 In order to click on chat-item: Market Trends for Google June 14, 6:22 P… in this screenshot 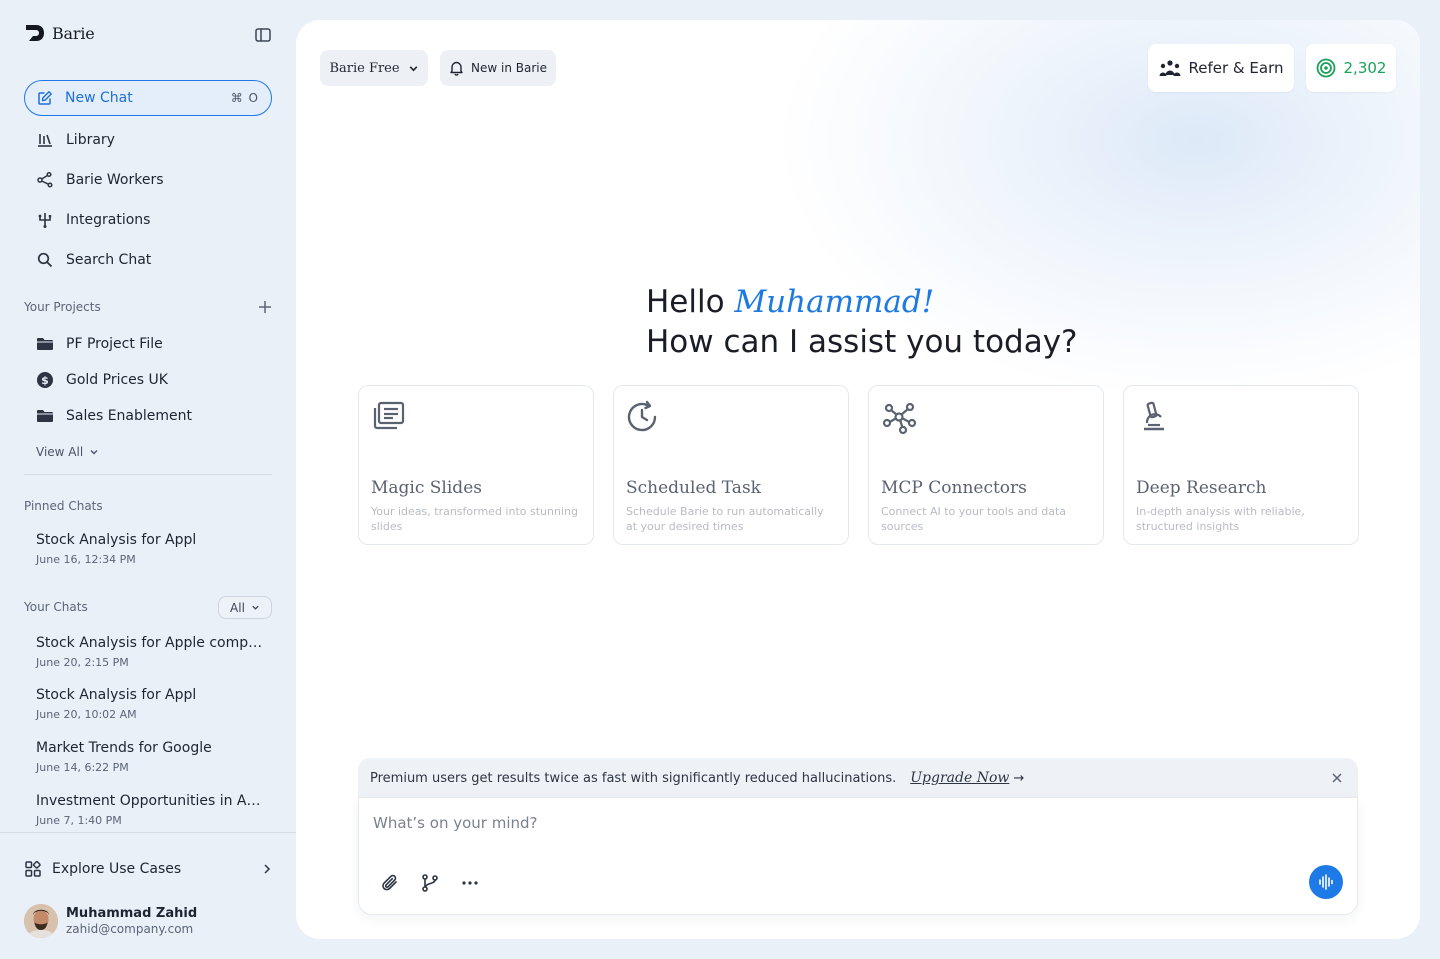, I will do `click(151, 757)`.